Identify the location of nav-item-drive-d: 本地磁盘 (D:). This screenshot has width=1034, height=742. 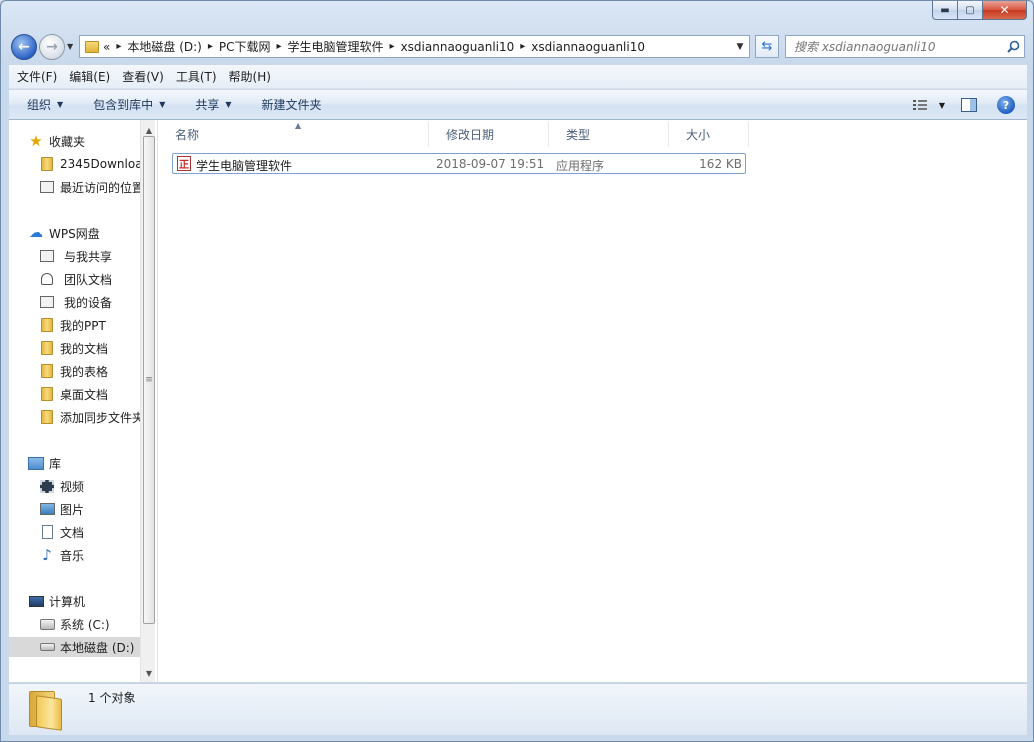
(82, 647).